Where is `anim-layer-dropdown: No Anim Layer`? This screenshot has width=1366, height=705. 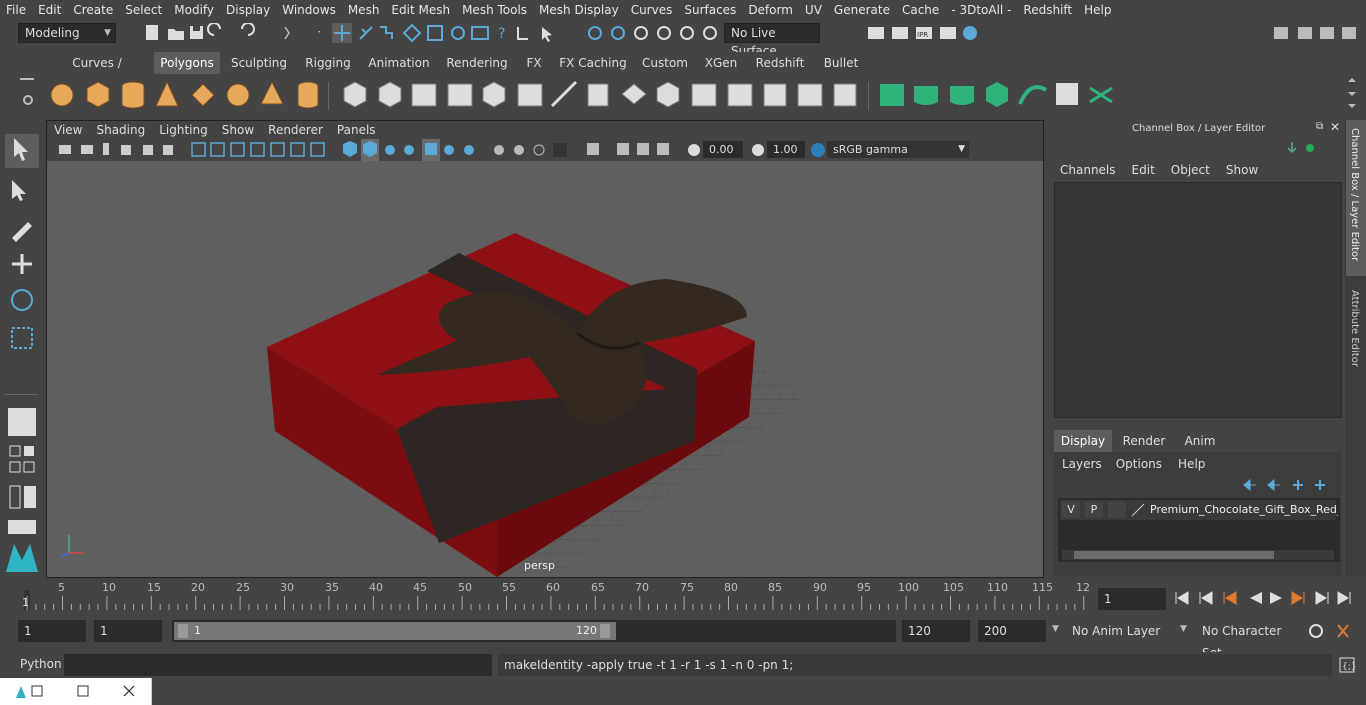
anim-layer-dropdown: No Anim Layer is located at coordinates (1120, 631).